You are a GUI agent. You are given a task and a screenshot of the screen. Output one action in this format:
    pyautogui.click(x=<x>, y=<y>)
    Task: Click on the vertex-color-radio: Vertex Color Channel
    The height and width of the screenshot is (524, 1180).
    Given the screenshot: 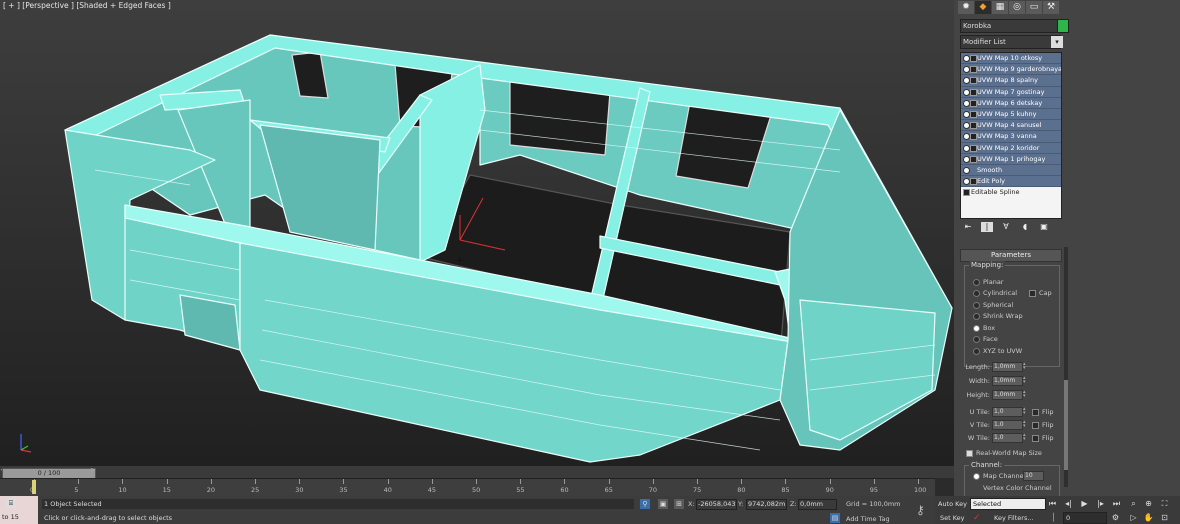 What is the action you would take?
    pyautogui.click(x=1017, y=488)
    